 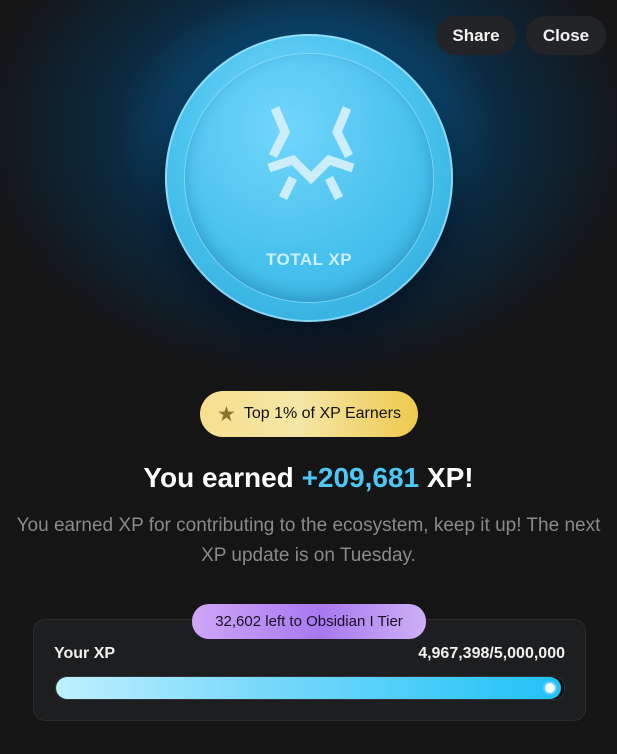 I want to click on coin-label: TOTAL XP, so click(x=309, y=259).